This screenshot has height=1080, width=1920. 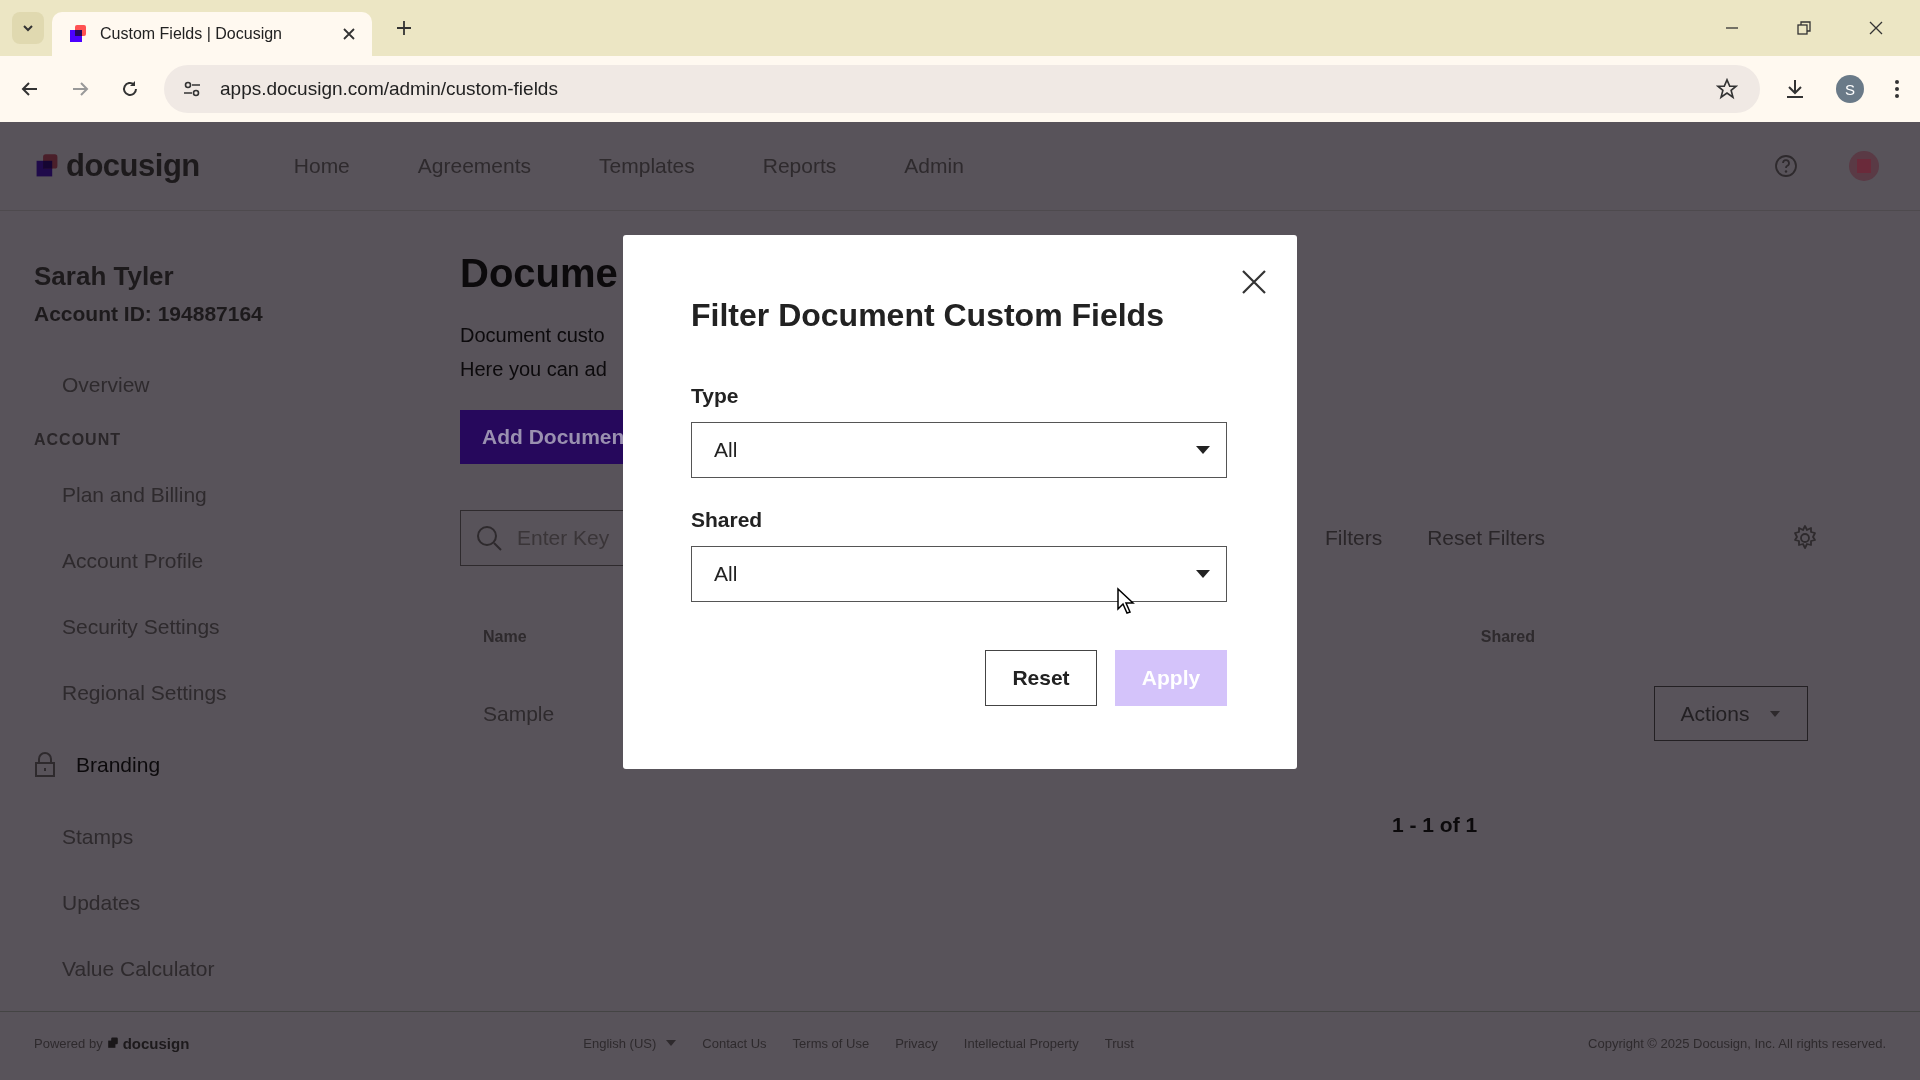 What do you see at coordinates (1897, 89) in the screenshot?
I see `menu-icon` at bounding box center [1897, 89].